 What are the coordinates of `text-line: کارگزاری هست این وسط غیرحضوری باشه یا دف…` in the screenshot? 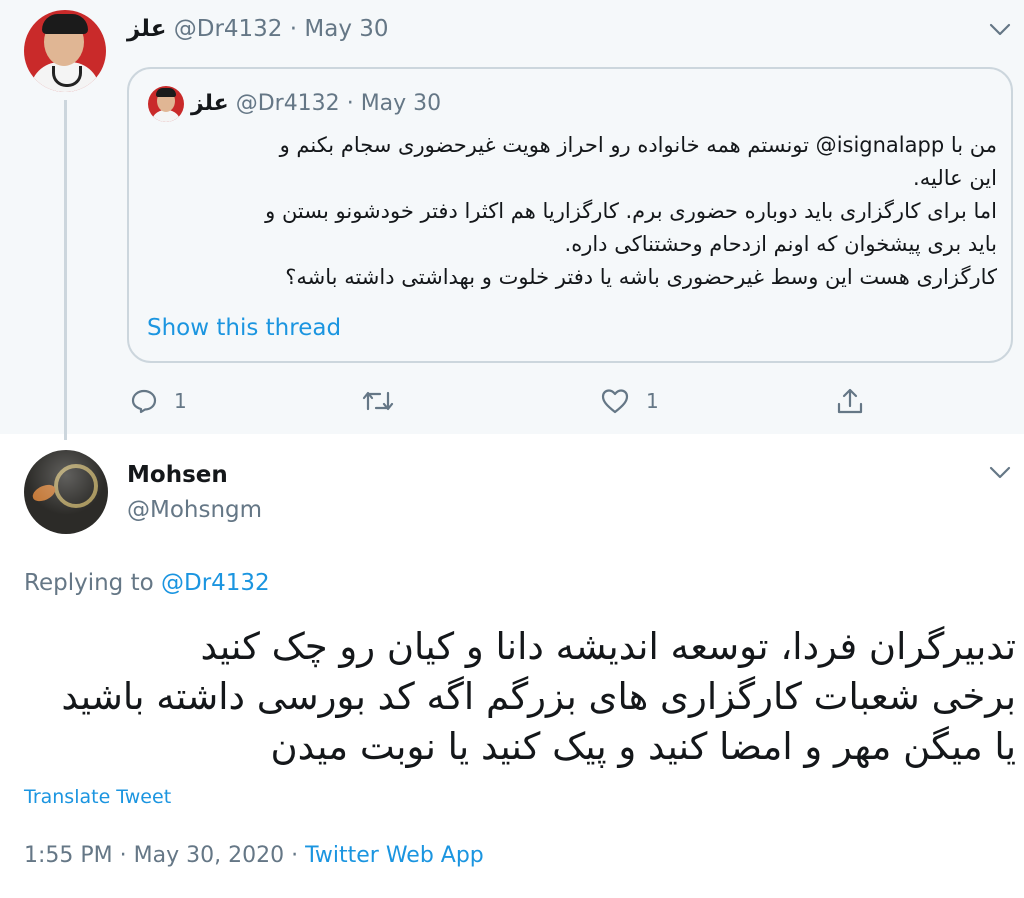 It's located at (641, 277).